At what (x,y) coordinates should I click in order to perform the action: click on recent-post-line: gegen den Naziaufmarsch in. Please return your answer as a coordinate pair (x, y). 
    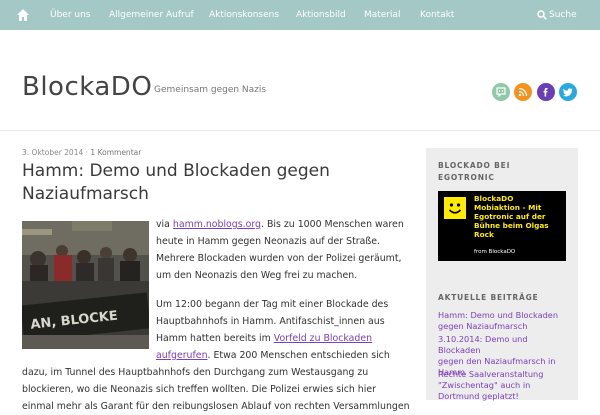
    Looking at the image, I should click on (497, 361).